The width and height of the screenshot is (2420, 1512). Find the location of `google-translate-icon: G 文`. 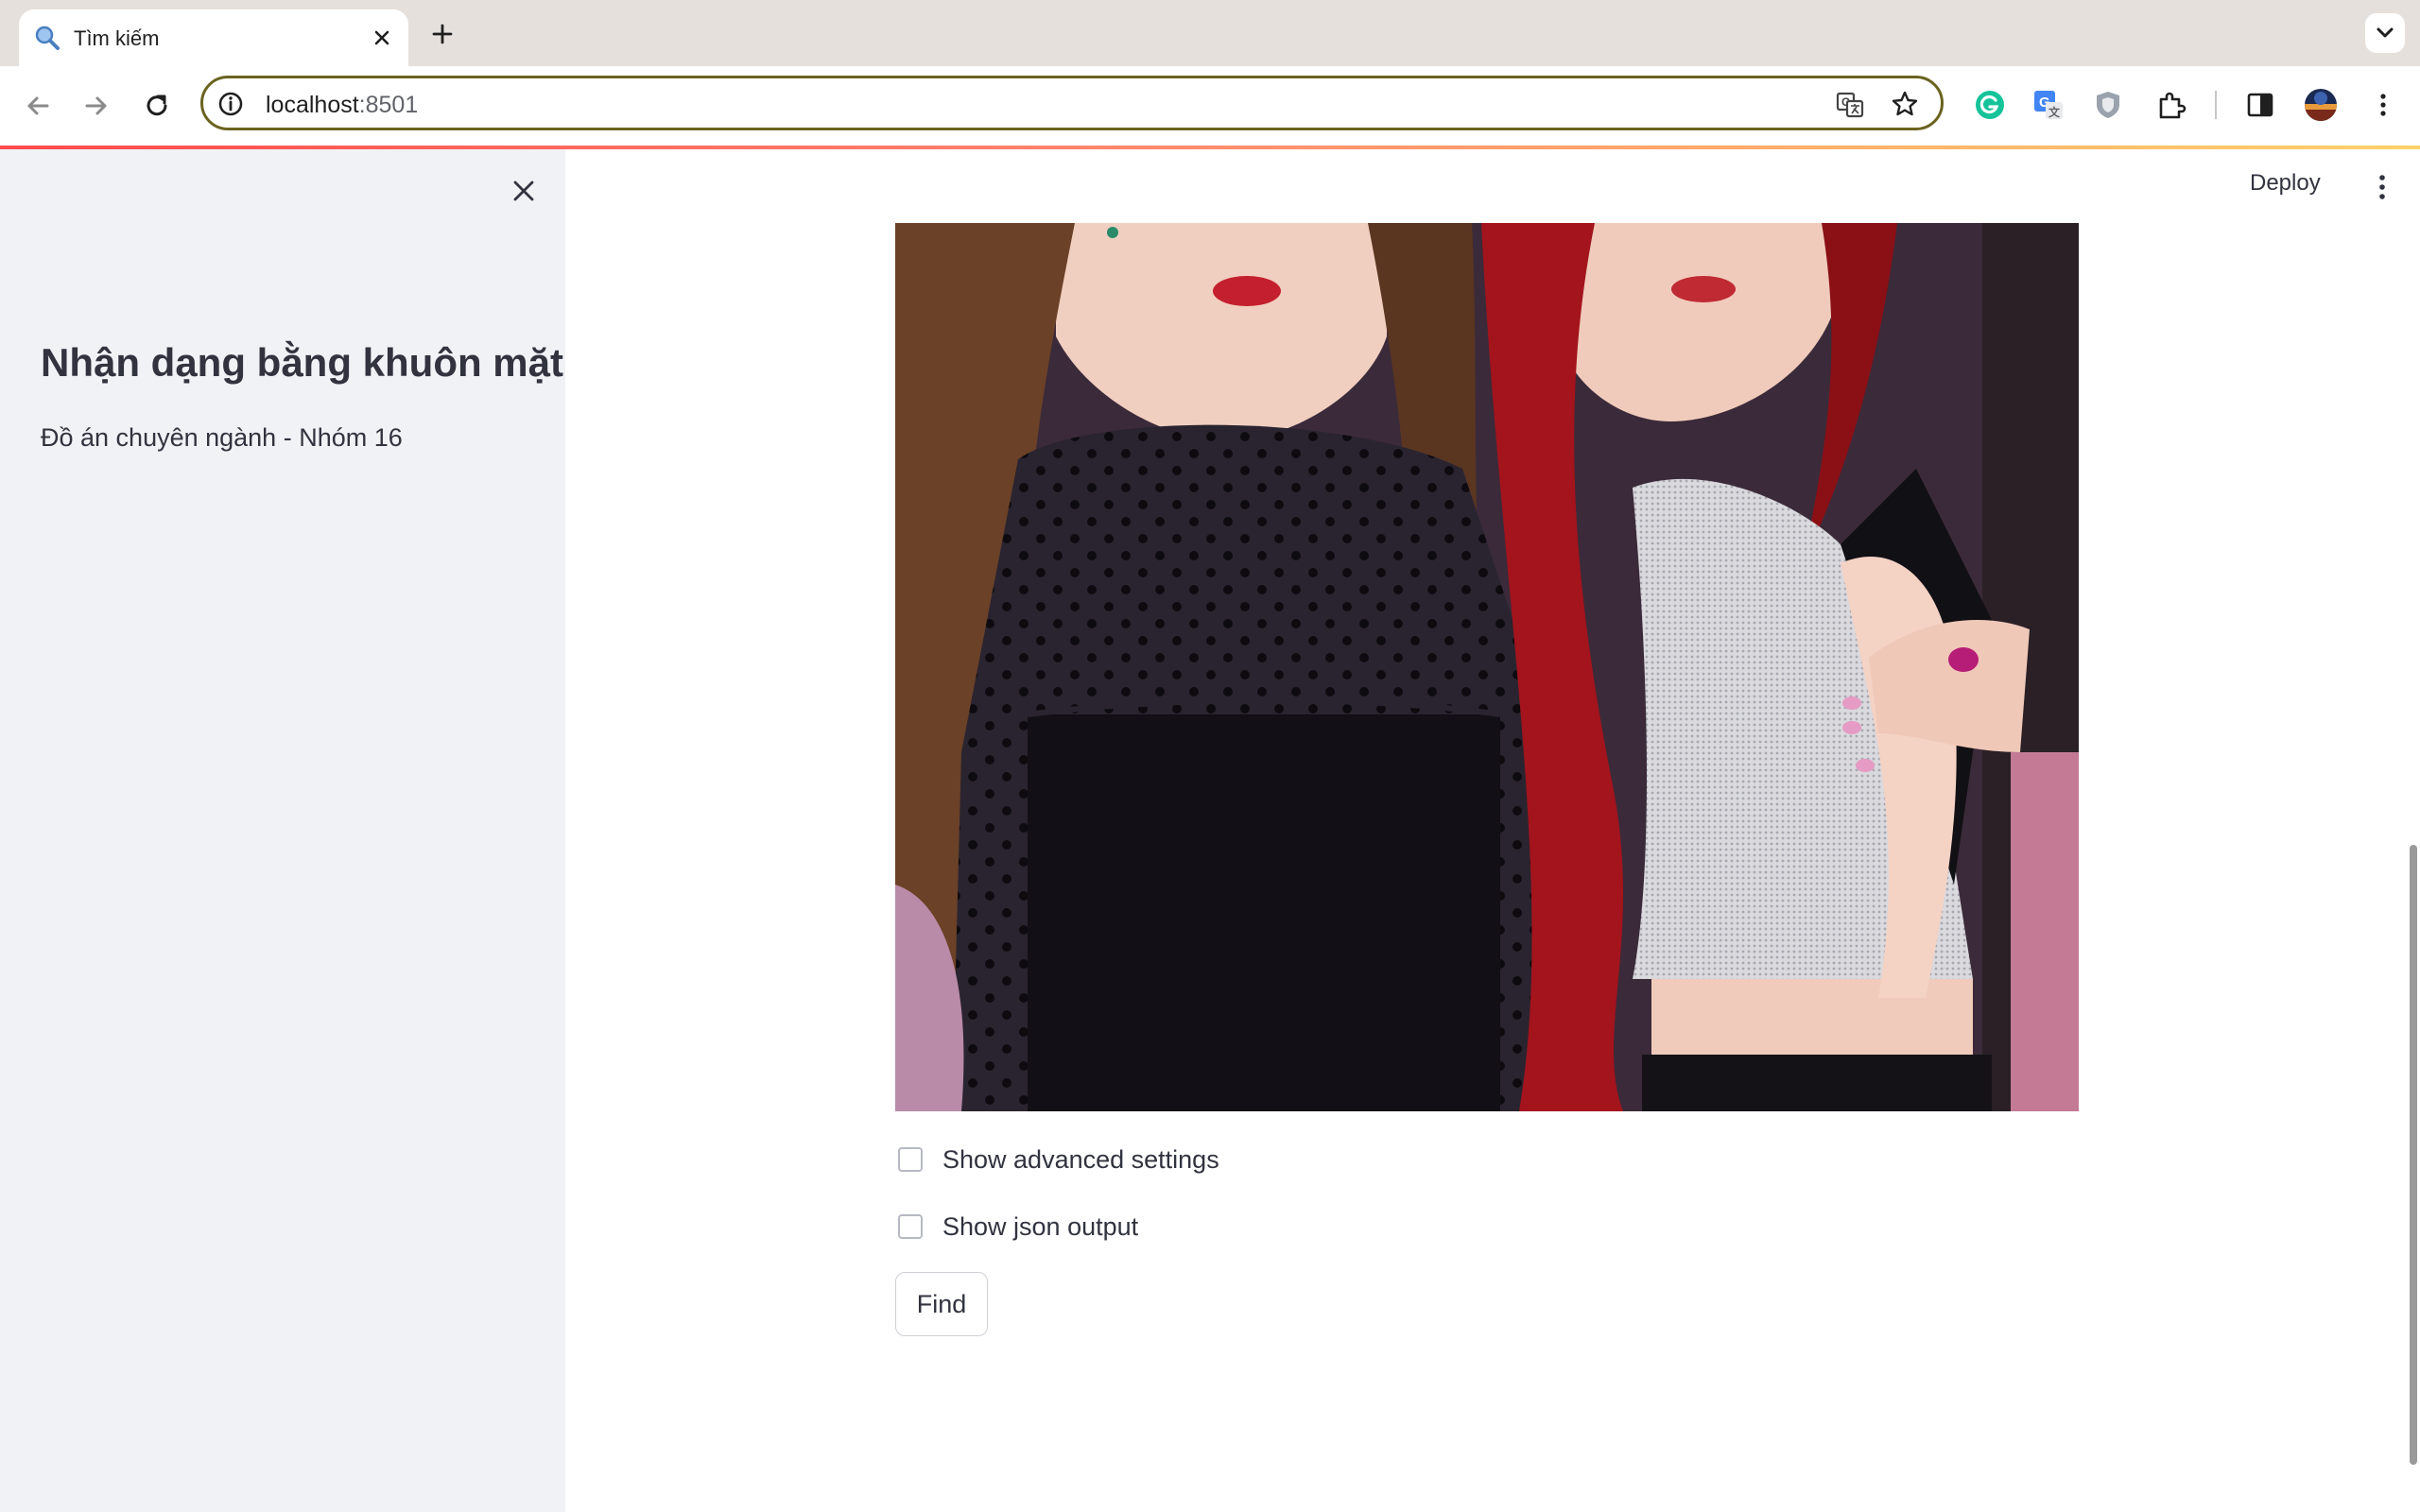

google-translate-icon: G 文 is located at coordinates (2048, 105).